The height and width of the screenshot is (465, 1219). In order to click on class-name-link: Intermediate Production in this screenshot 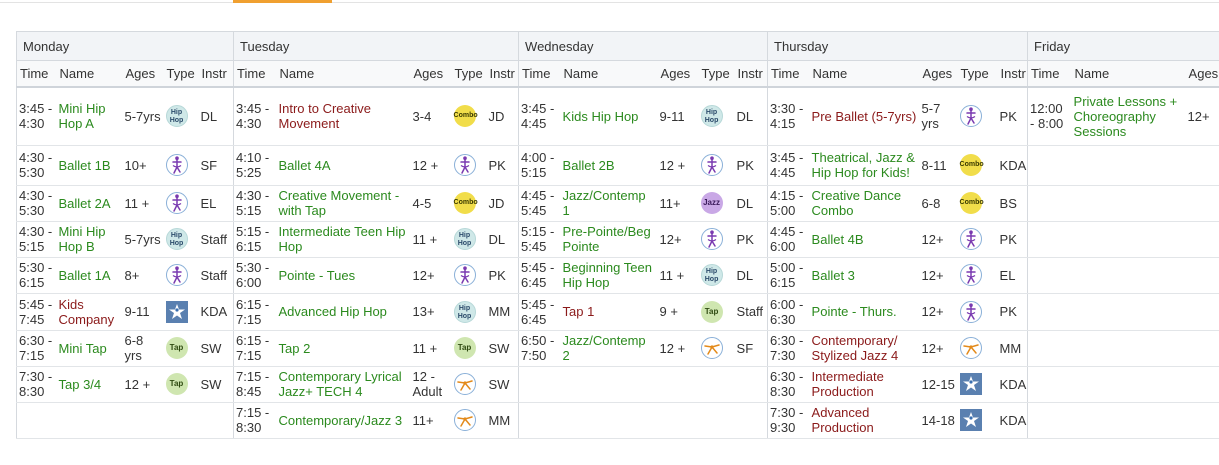, I will do `click(865, 384)`.